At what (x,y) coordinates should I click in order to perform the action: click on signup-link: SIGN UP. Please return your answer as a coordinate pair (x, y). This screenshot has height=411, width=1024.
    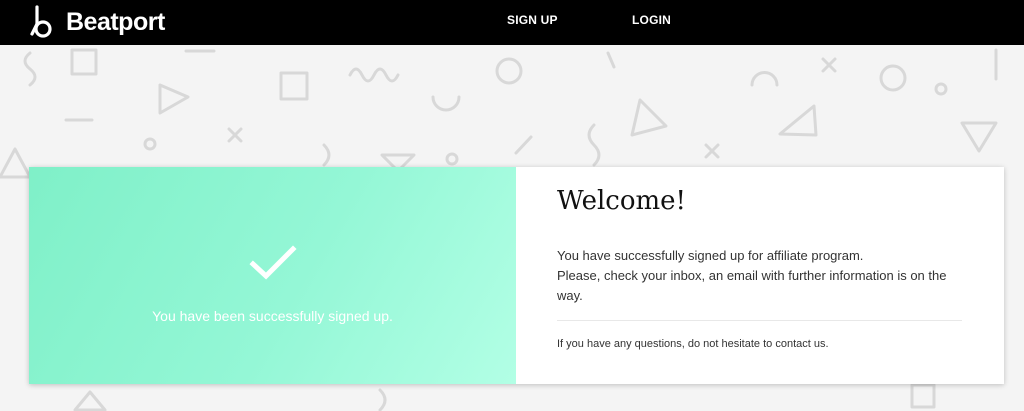
    Looking at the image, I should click on (532, 20).